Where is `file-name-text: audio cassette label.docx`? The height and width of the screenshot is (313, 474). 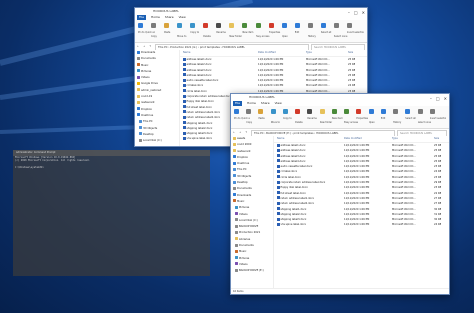 file-name-text: audio cassette label.docx is located at coordinates (202, 81).